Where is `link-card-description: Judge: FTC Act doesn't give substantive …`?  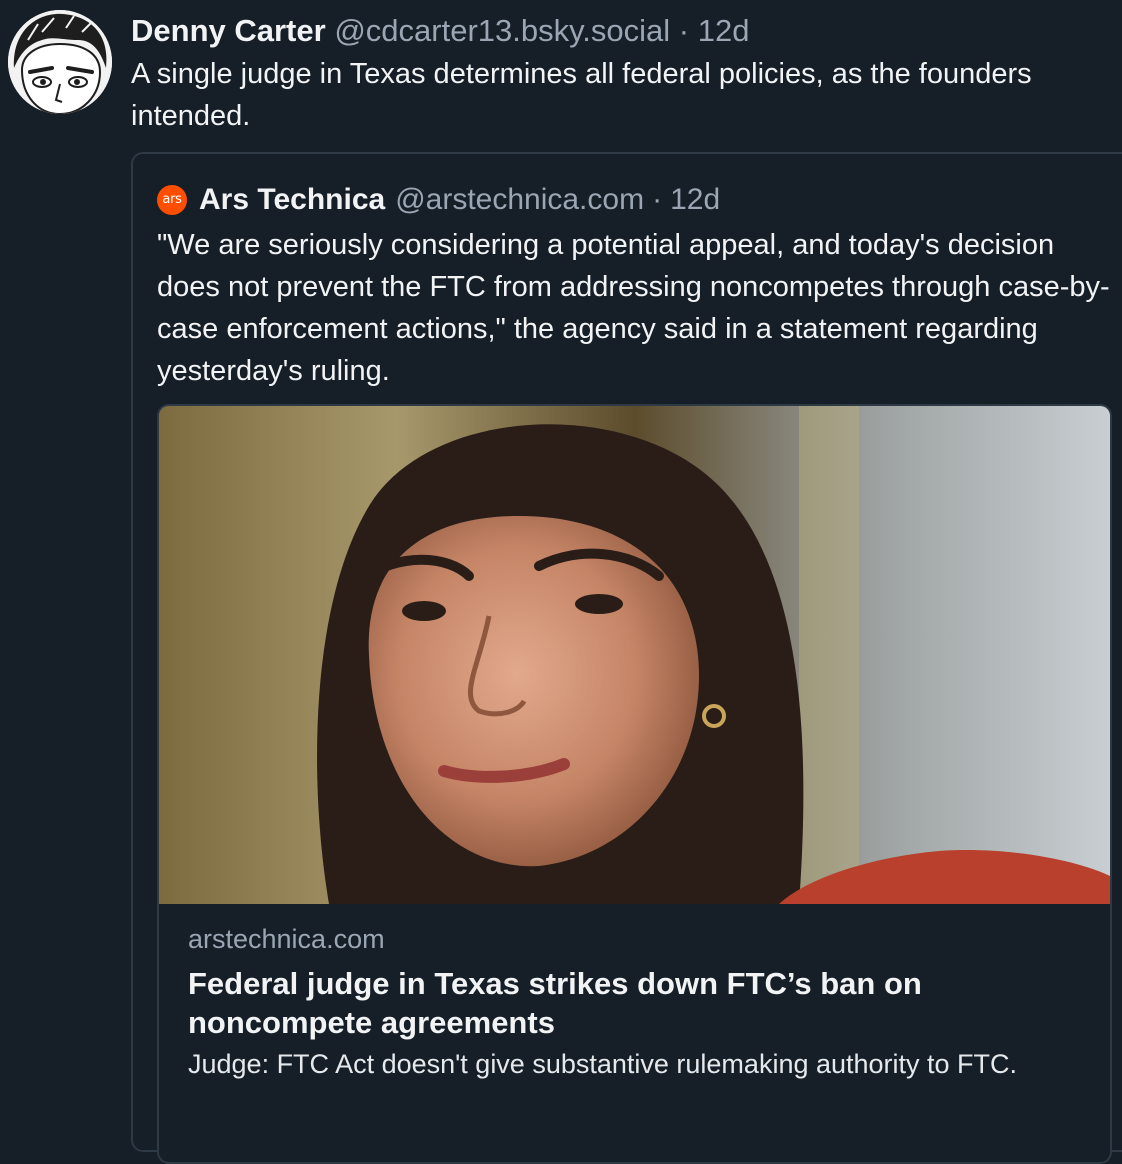
link-card-description: Judge: FTC Act doesn't give substantive … is located at coordinates (603, 1064).